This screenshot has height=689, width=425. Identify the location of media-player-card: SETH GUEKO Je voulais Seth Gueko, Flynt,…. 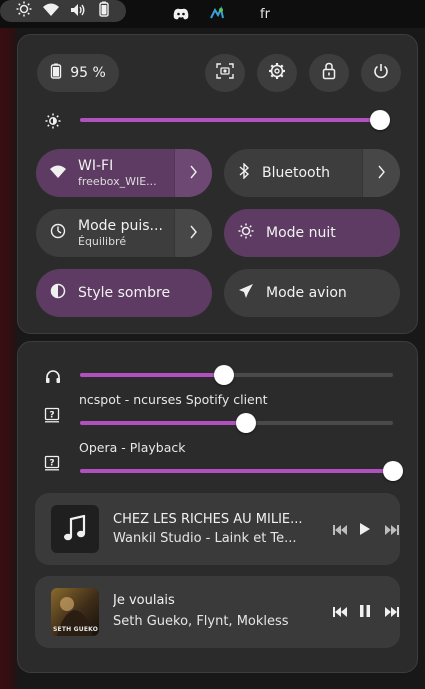
(217, 612).